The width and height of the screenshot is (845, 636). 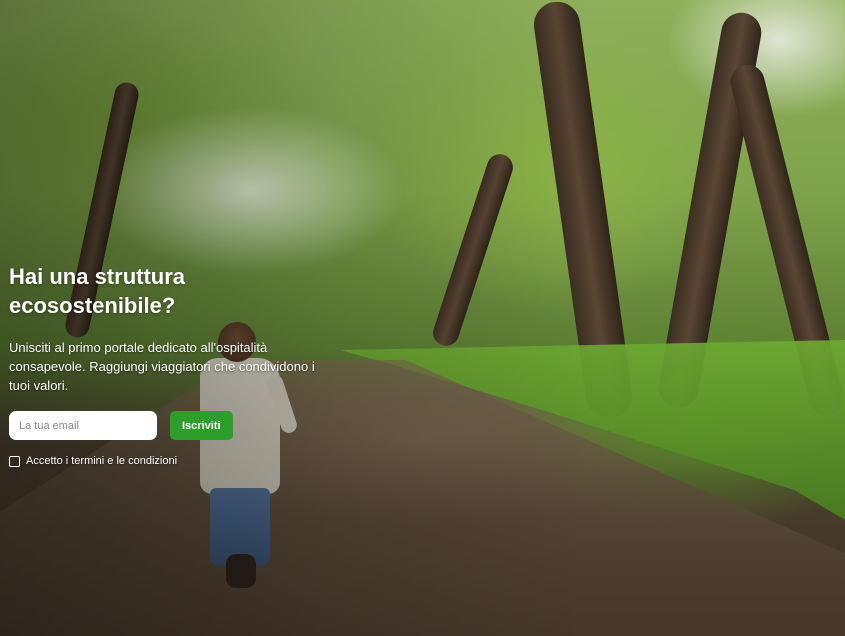 I want to click on signup-form: Iscriviti, so click(x=179, y=425).